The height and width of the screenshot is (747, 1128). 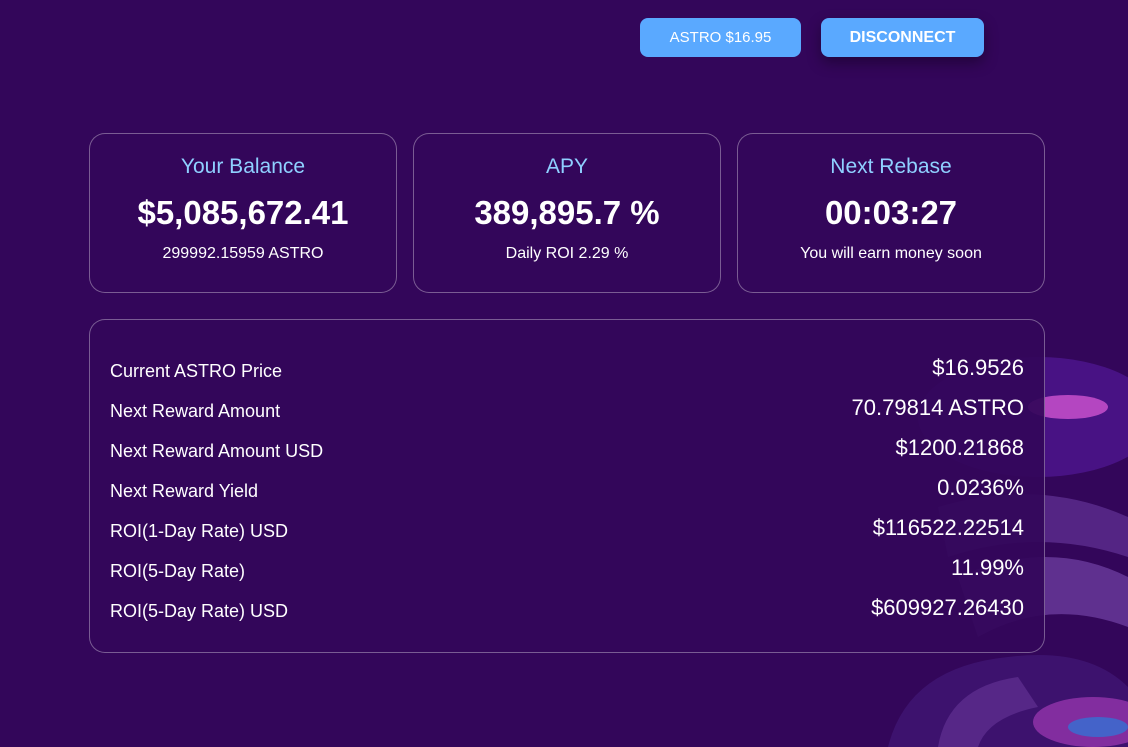 I want to click on detail-value: 70.79814 ASTRO, so click(x=937, y=407).